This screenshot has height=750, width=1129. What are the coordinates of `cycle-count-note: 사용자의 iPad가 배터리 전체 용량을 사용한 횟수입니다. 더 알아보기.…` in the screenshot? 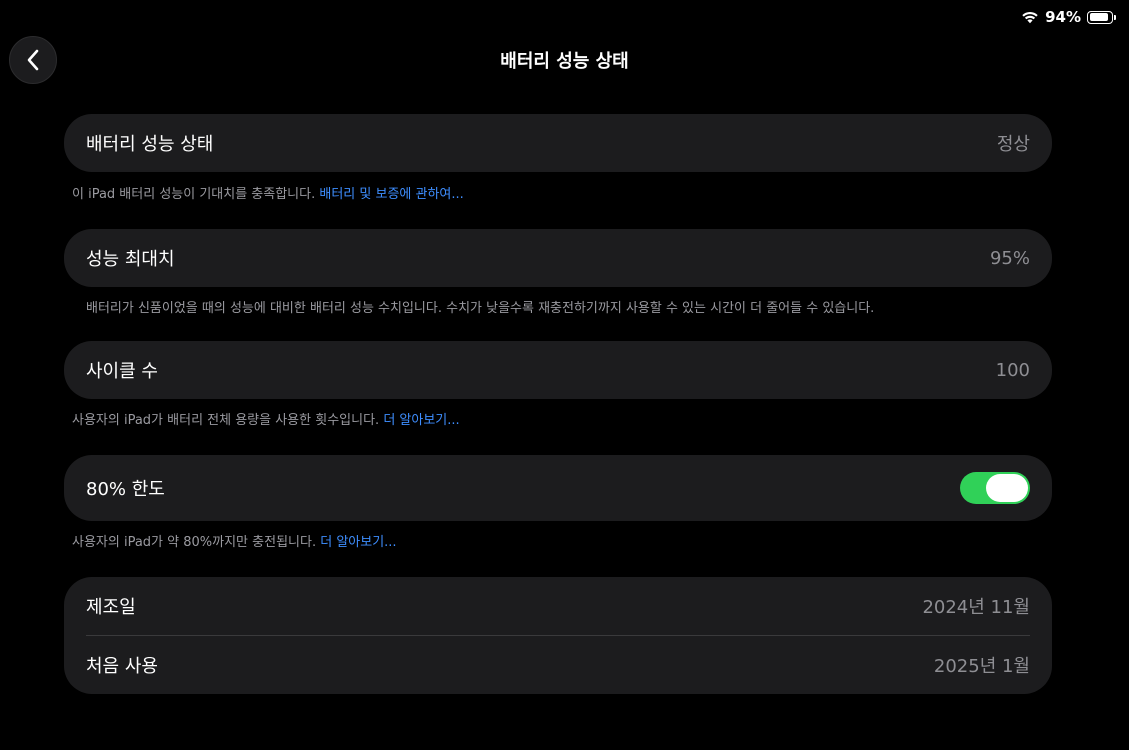 It's located at (266, 418).